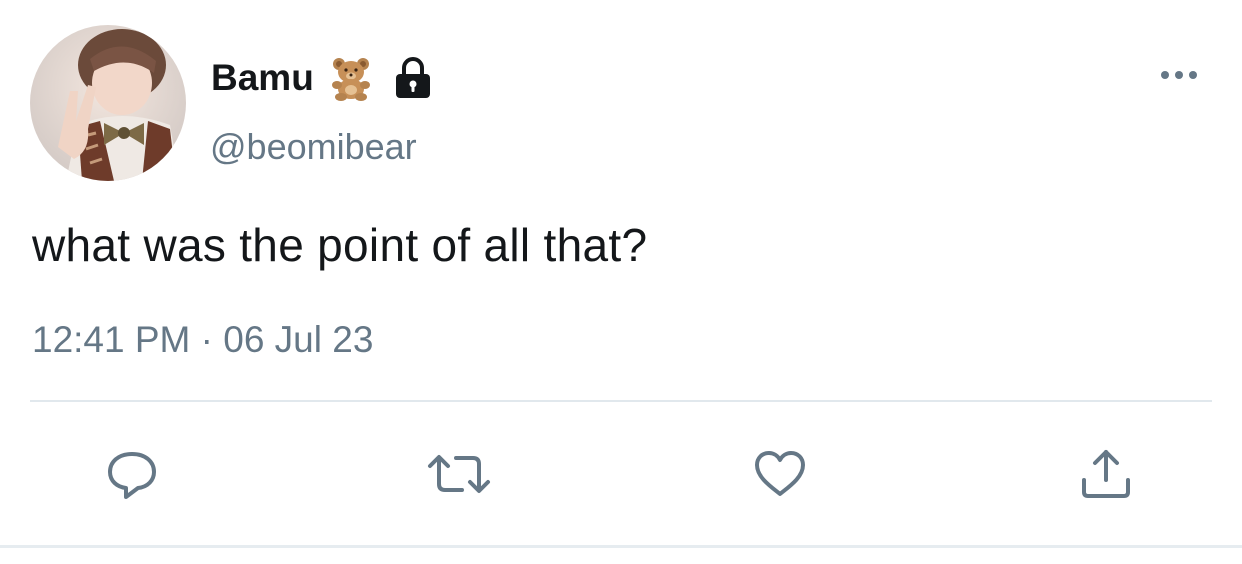  I want to click on avatar, so click(108, 103).